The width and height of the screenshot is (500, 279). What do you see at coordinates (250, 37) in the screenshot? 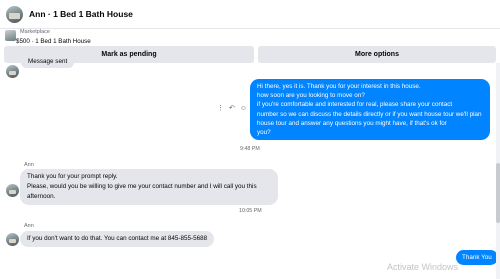
I see `listing-info: Marketplace $500 · 1 Bed 1 Bath House` at bounding box center [250, 37].